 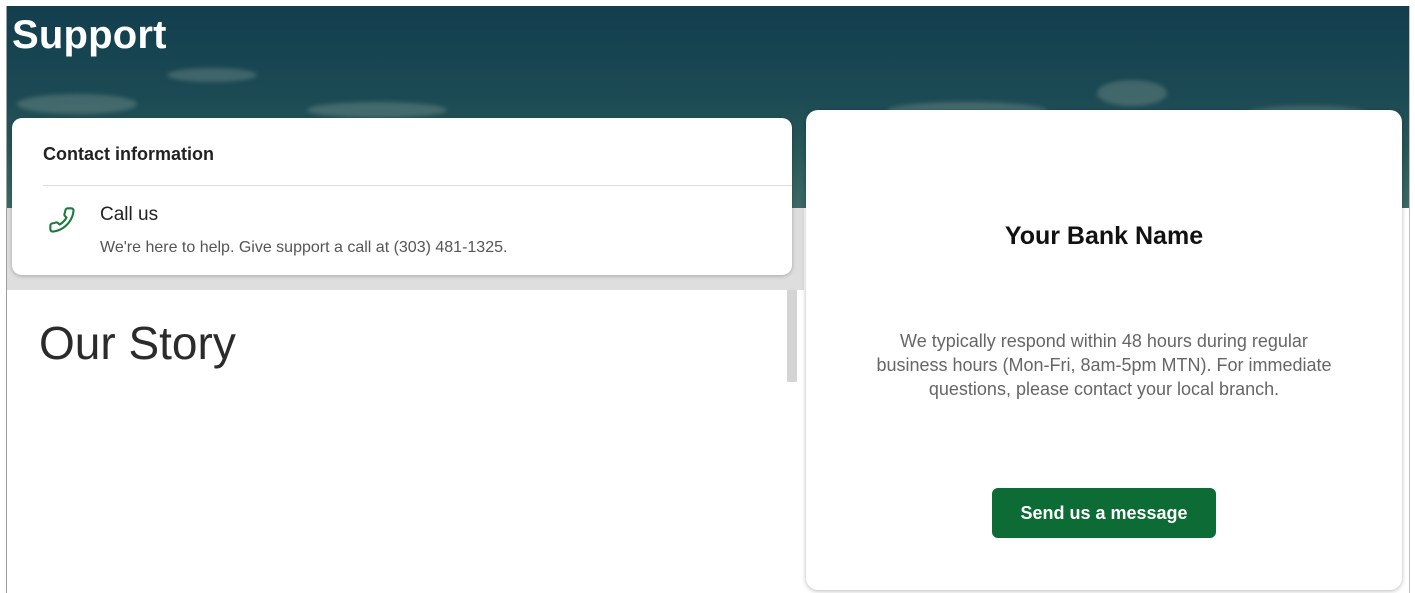 What do you see at coordinates (128, 154) in the screenshot?
I see `contact-info-title: Contact information` at bounding box center [128, 154].